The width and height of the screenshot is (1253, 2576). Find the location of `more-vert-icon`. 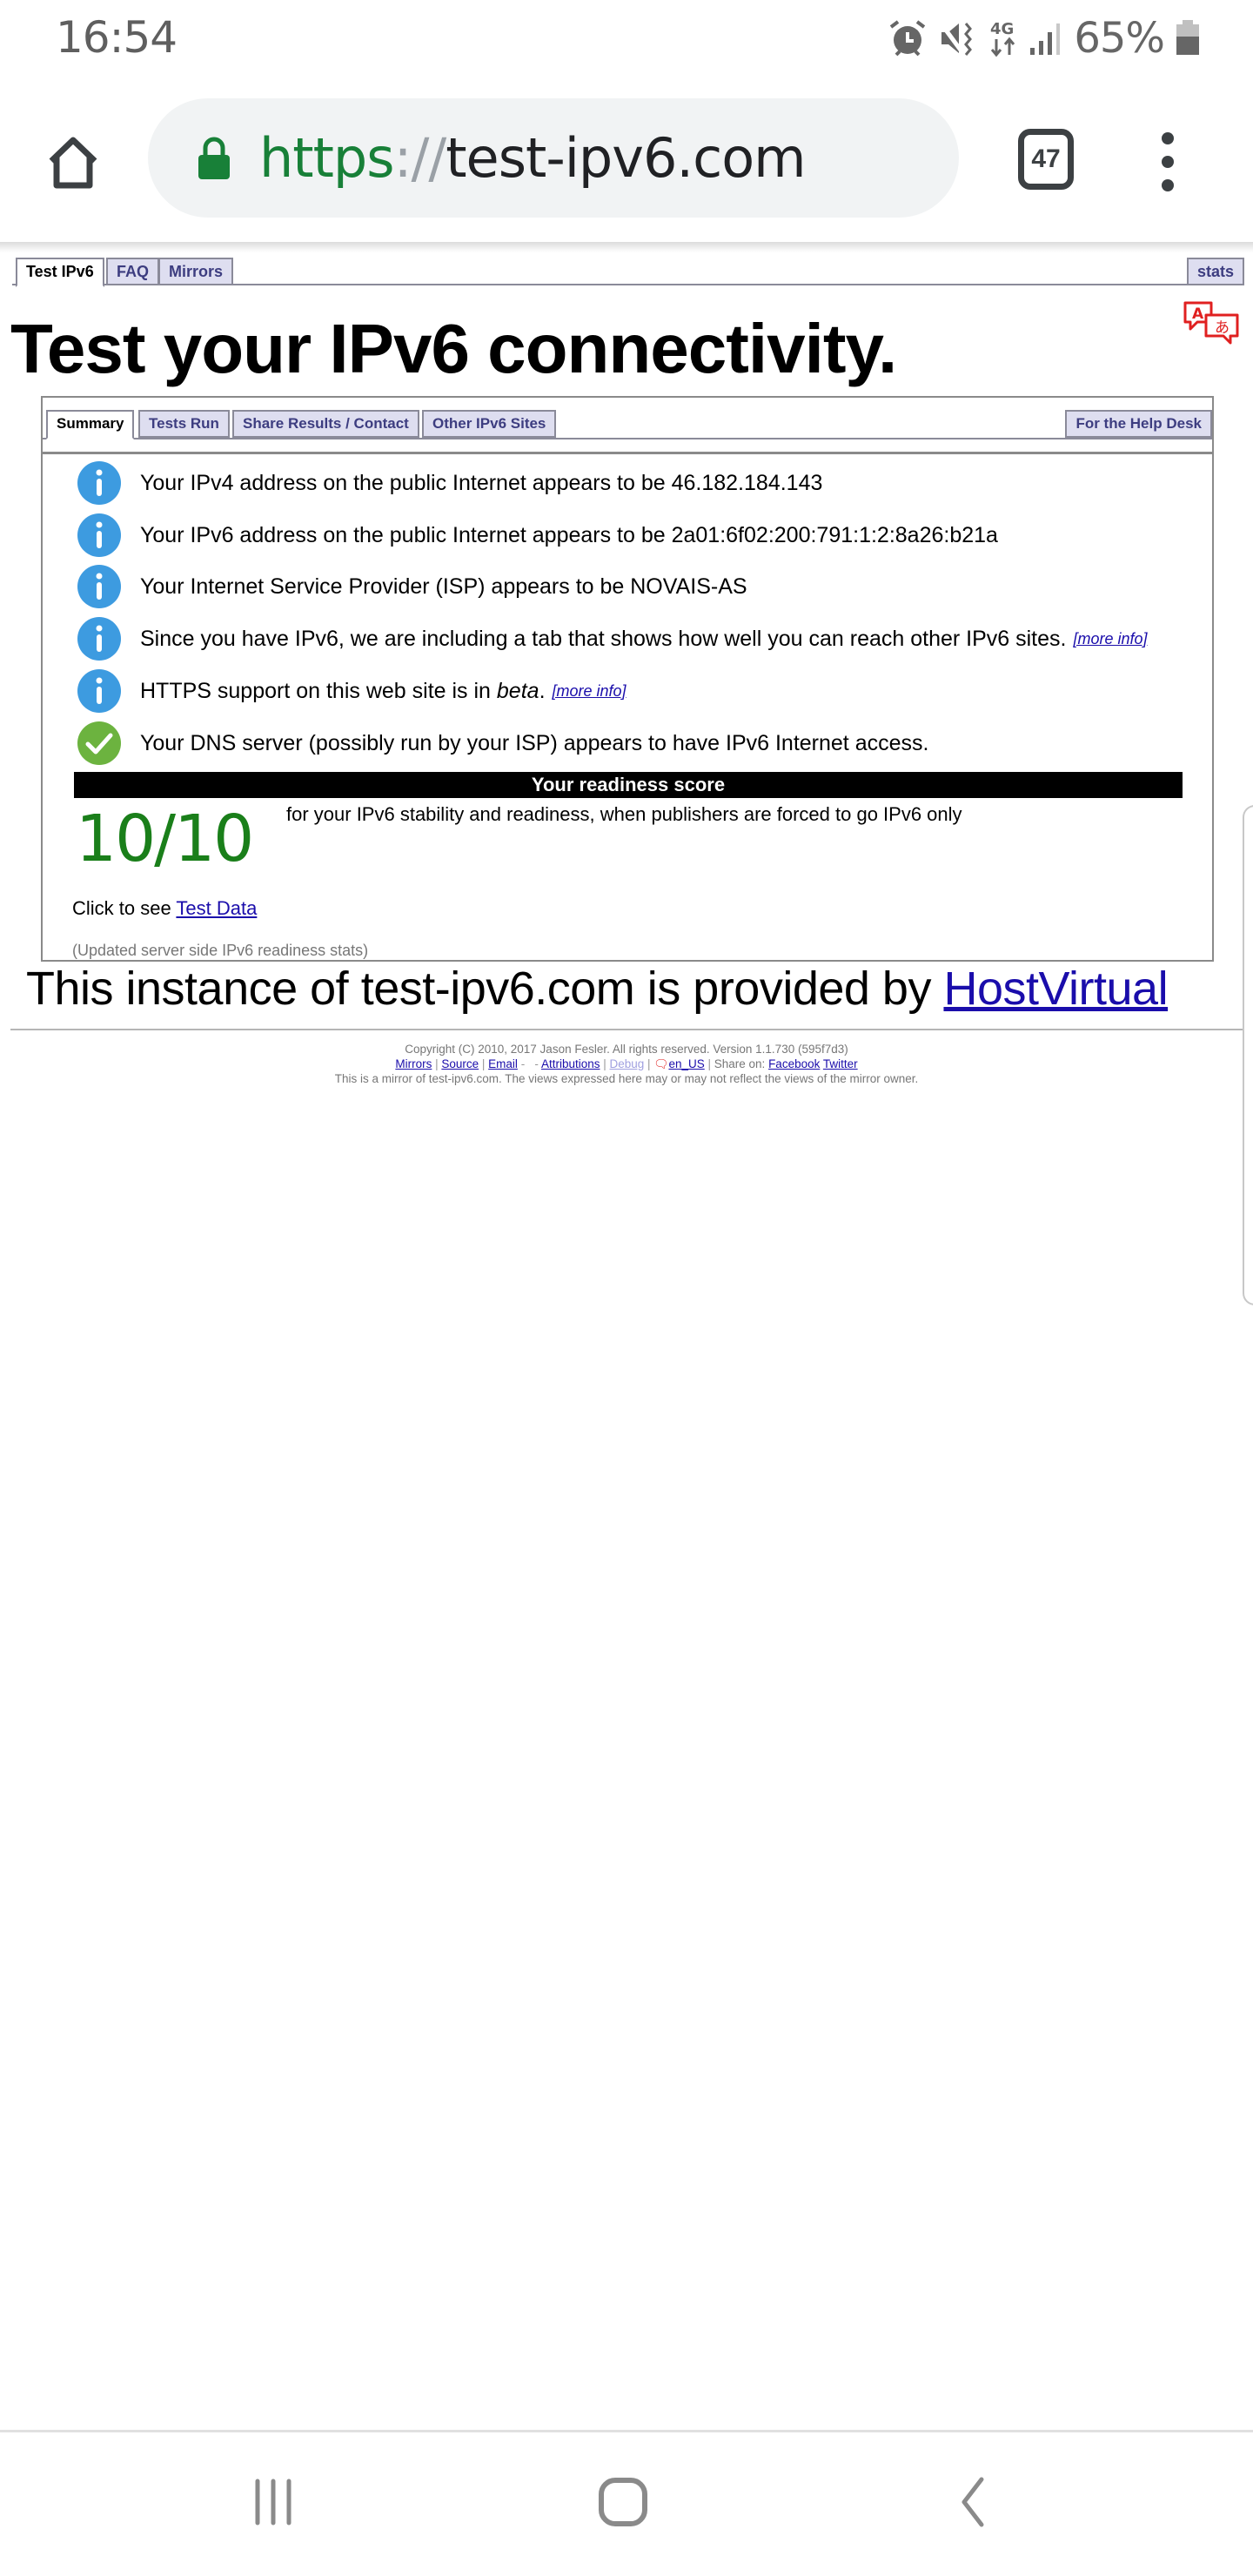

more-vert-icon is located at coordinates (1167, 162).